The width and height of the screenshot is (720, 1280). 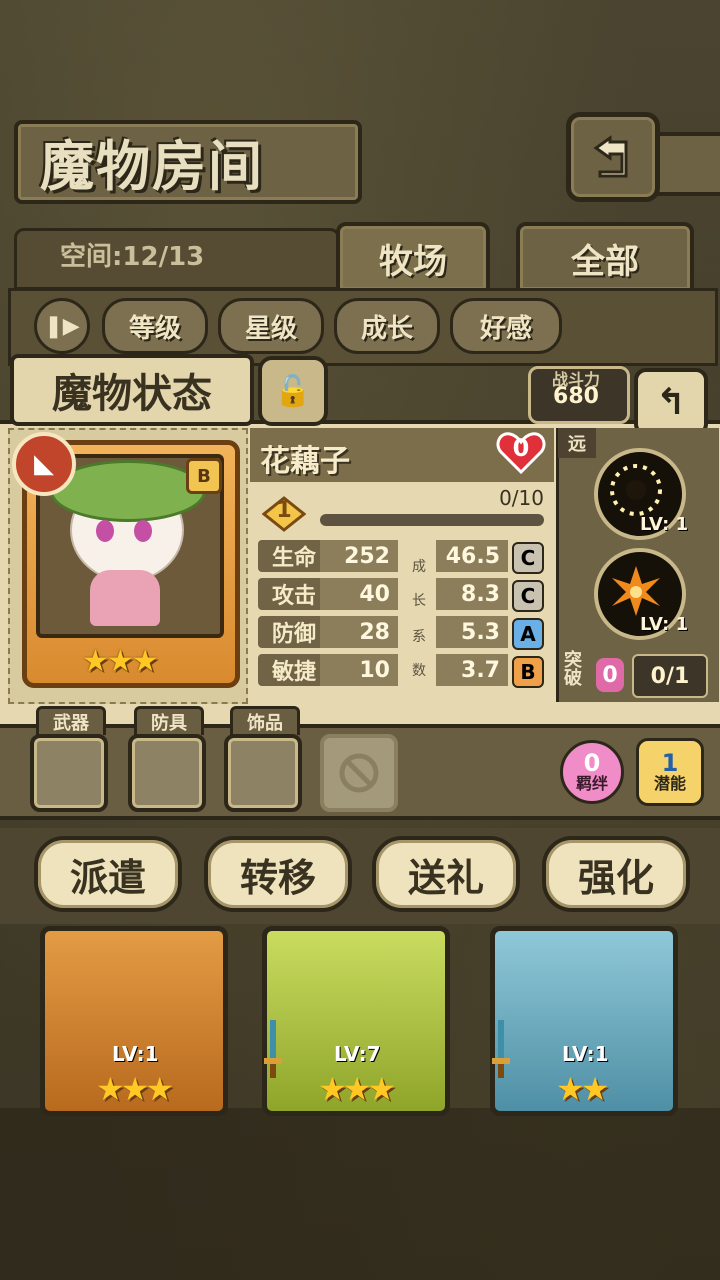 What do you see at coordinates (605, 258) in the screenshot?
I see `tab-all: 全部` at bounding box center [605, 258].